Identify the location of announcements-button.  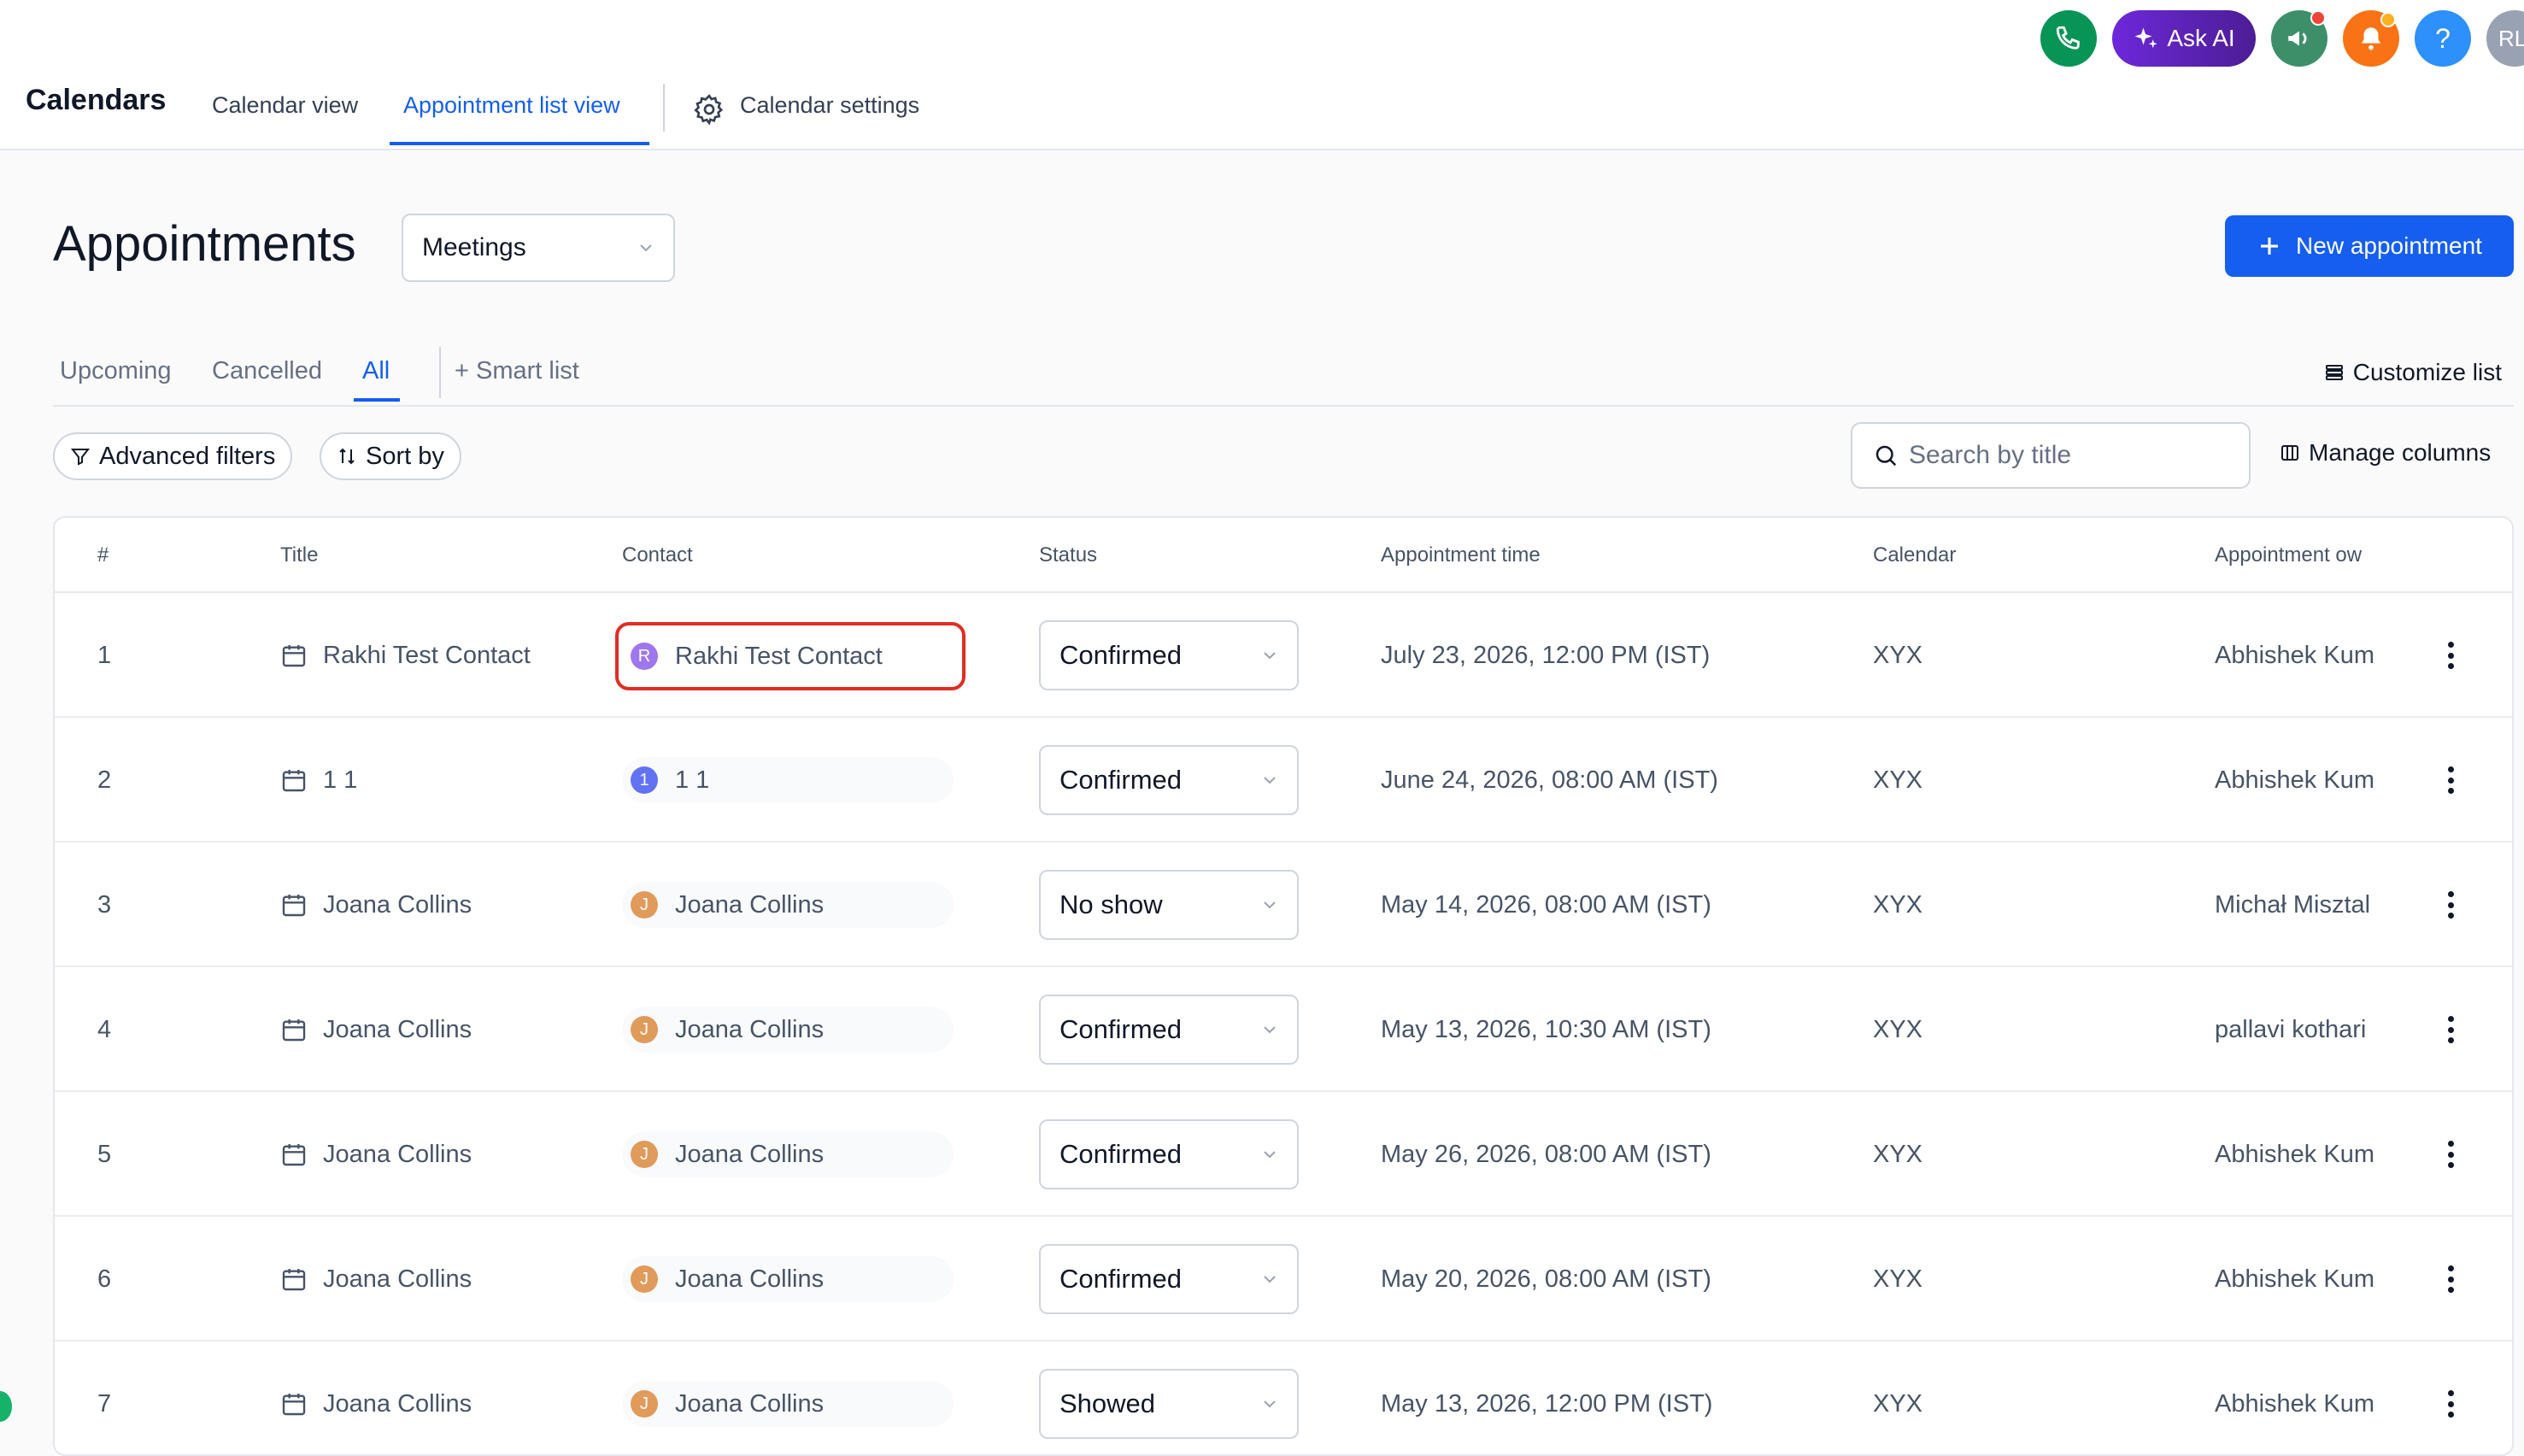
(2299, 38).